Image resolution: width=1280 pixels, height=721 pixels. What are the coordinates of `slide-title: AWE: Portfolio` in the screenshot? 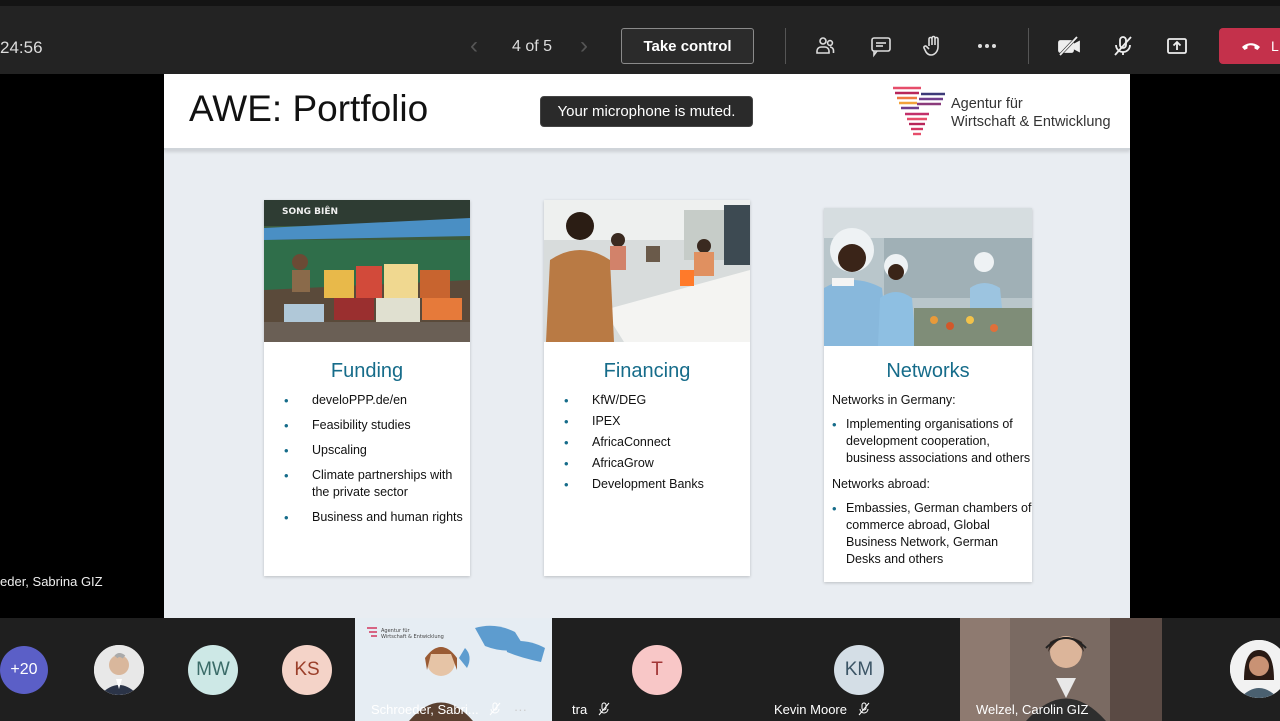 It's located at (309, 108).